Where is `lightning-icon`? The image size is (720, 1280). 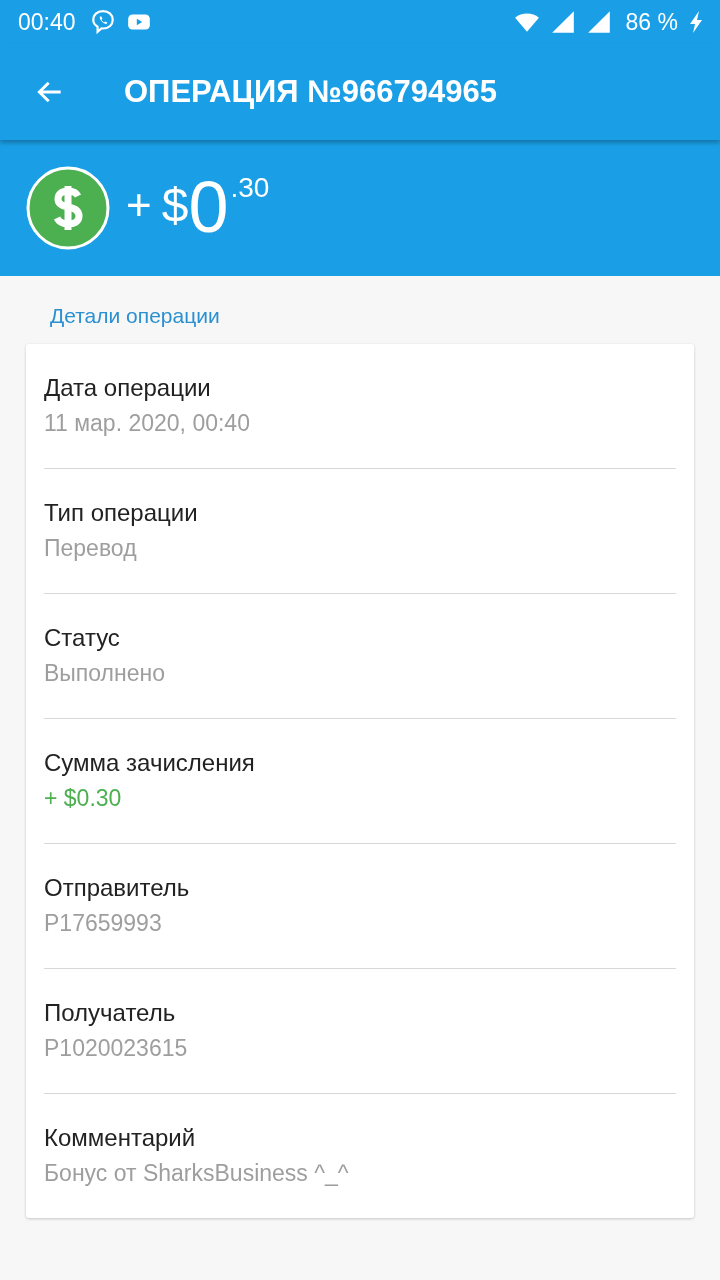 lightning-icon is located at coordinates (696, 22).